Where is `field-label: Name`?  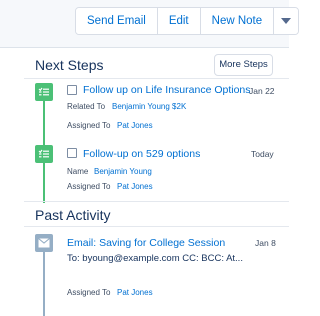 field-label: Name is located at coordinates (78, 171).